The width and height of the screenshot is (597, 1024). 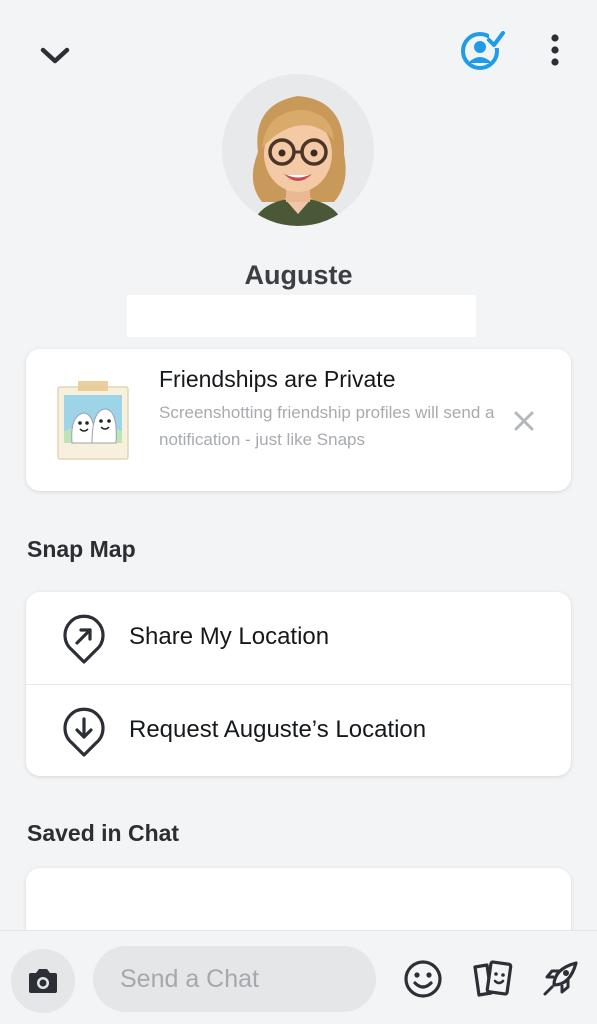 I want to click on send-chat-input, so click(x=234, y=979).